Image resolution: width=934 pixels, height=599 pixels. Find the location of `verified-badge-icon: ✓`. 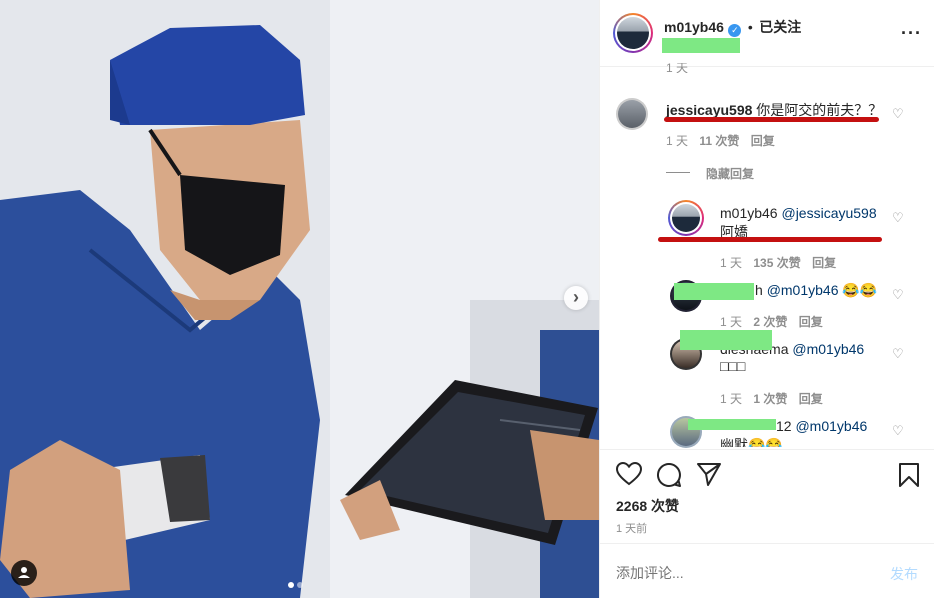

verified-badge-icon: ✓ is located at coordinates (735, 30).